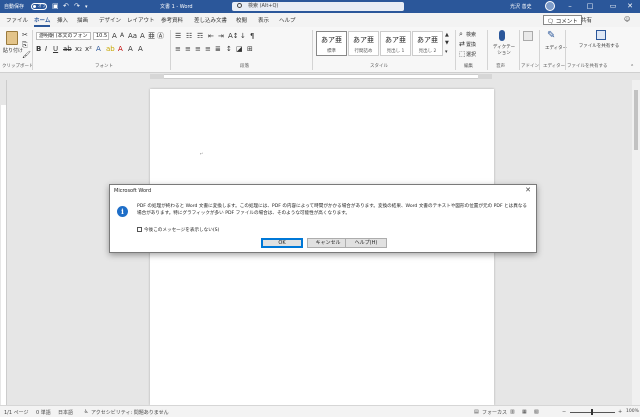  I want to click on paste-icon, so click(12, 38).